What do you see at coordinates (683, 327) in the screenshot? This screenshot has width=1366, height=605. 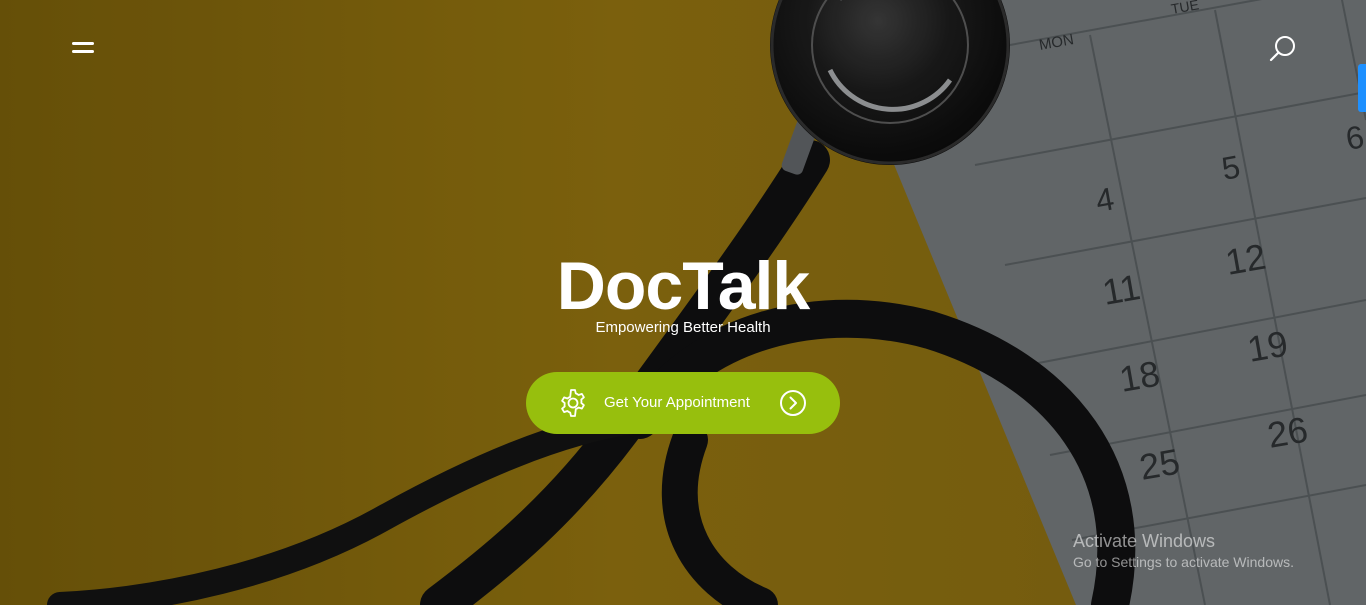 I see `brand-tagline: Empowering Better Health` at bounding box center [683, 327].